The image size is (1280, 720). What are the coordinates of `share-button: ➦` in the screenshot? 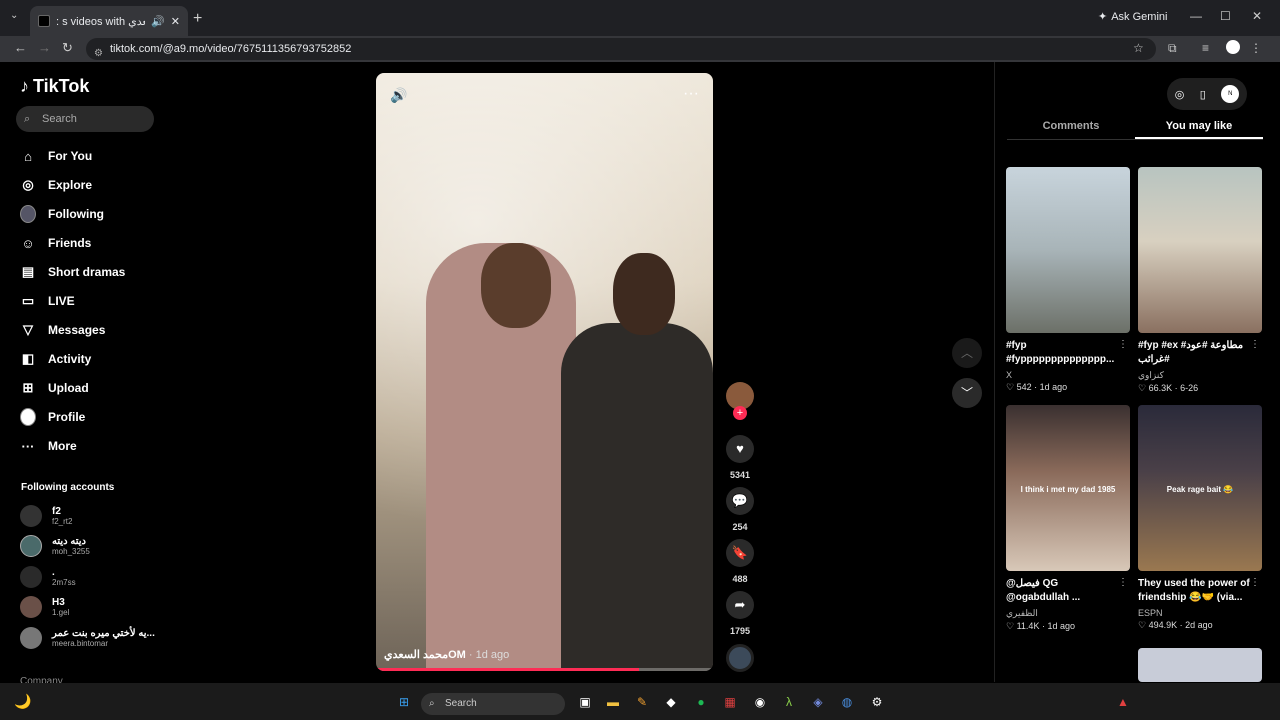 It's located at (740, 605).